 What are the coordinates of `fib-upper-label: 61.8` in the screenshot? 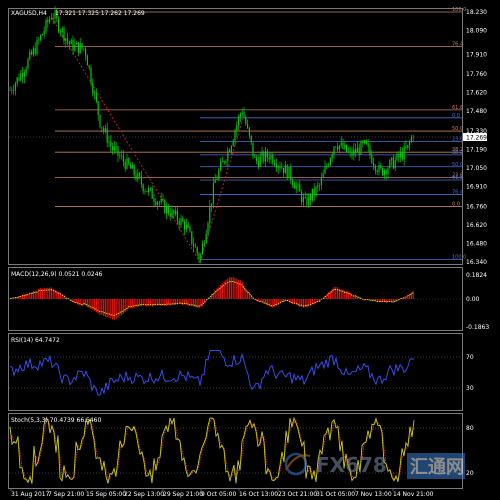 It's located at (457, 108).